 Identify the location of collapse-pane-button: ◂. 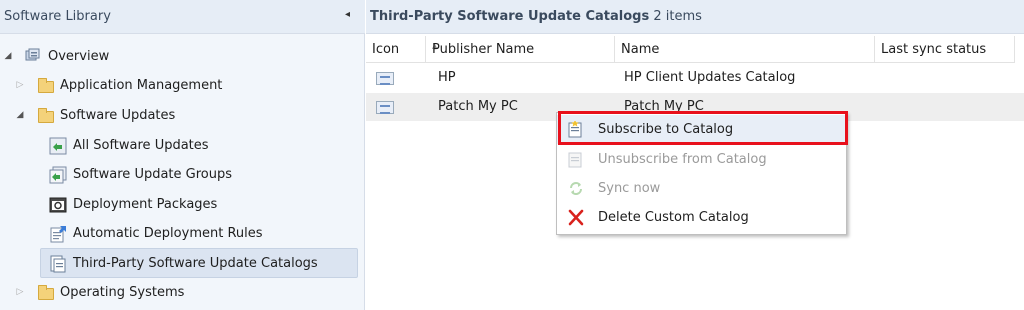
(347, 14).